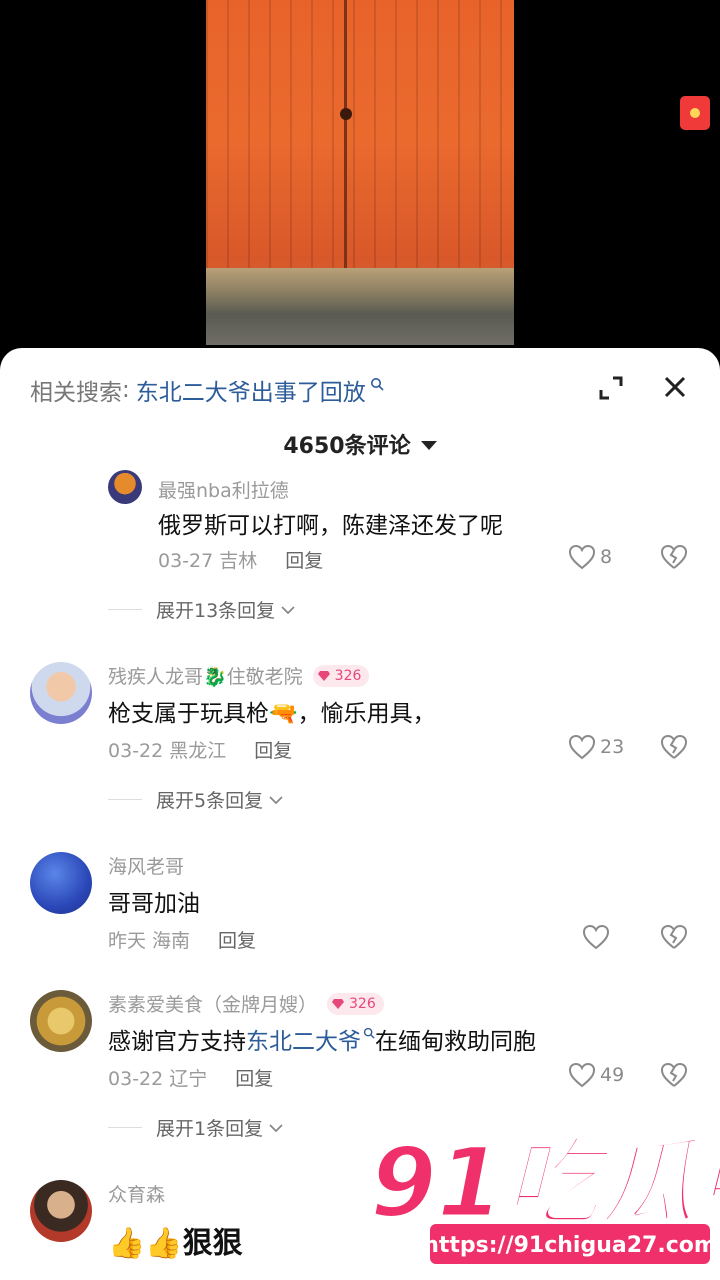 The width and height of the screenshot is (720, 1280). What do you see at coordinates (146, 865) in the screenshot?
I see `comment-author: 海风老哥` at bounding box center [146, 865].